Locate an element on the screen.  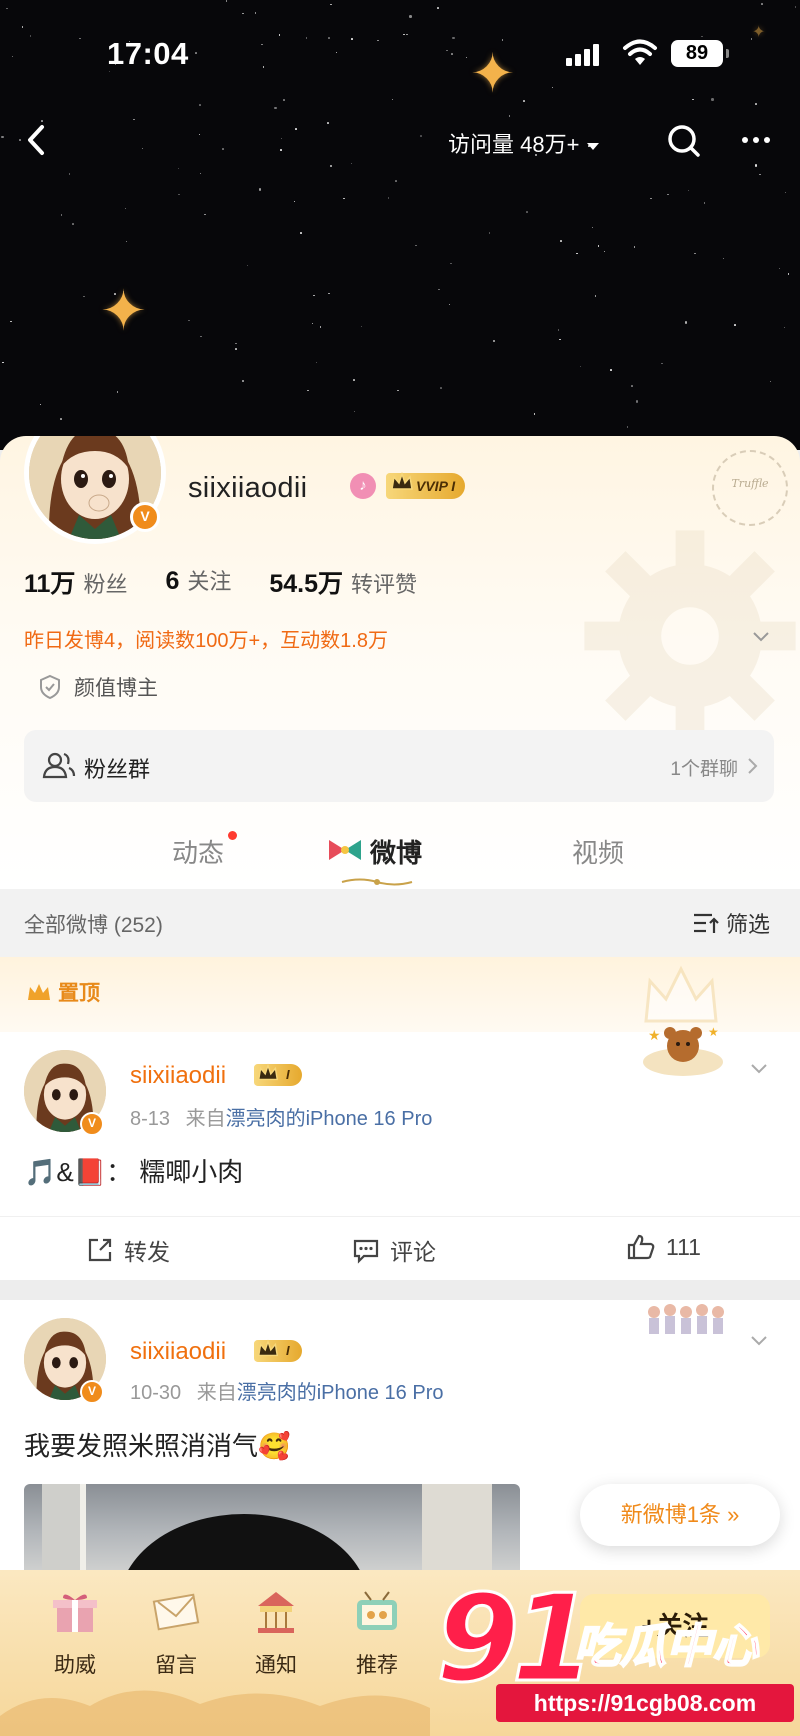
verified-badge-icon: V is located at coordinates (92, 1124).